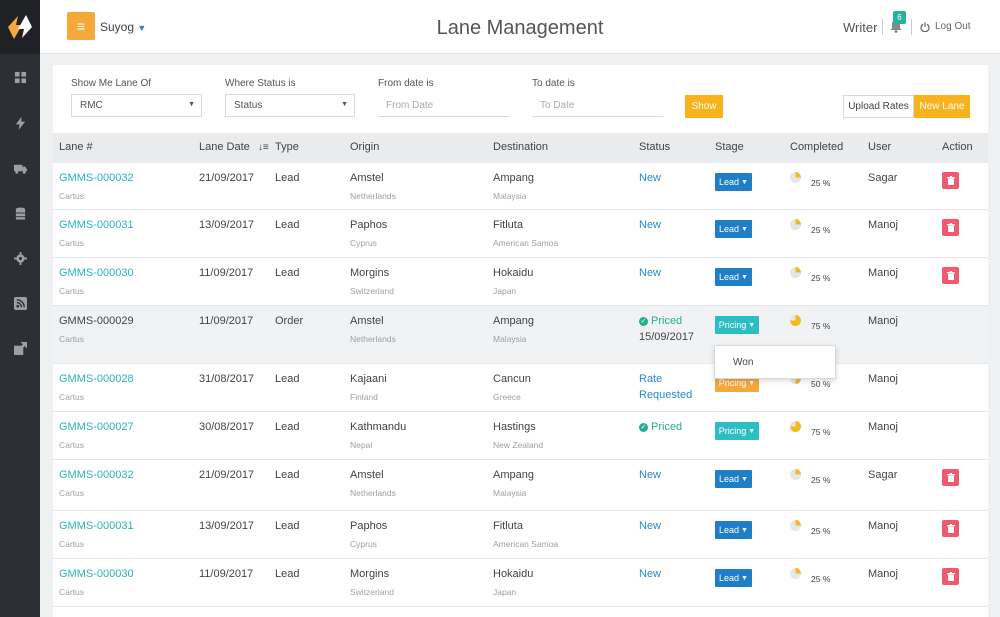  I want to click on destination-country: New Zealand, so click(518, 445).